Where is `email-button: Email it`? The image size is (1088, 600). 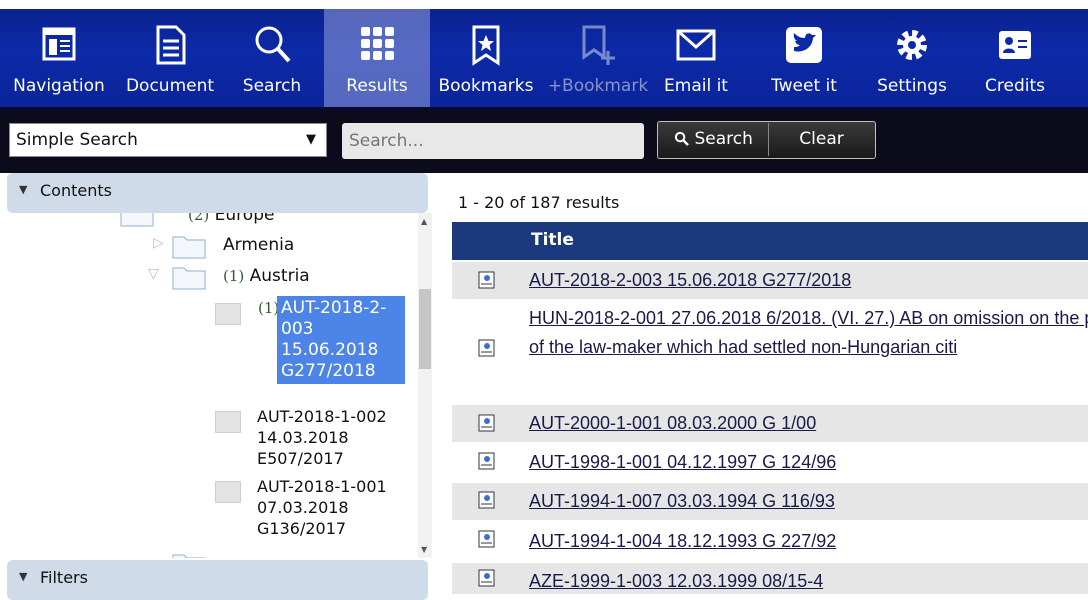 email-button: Email it is located at coordinates (696, 58).